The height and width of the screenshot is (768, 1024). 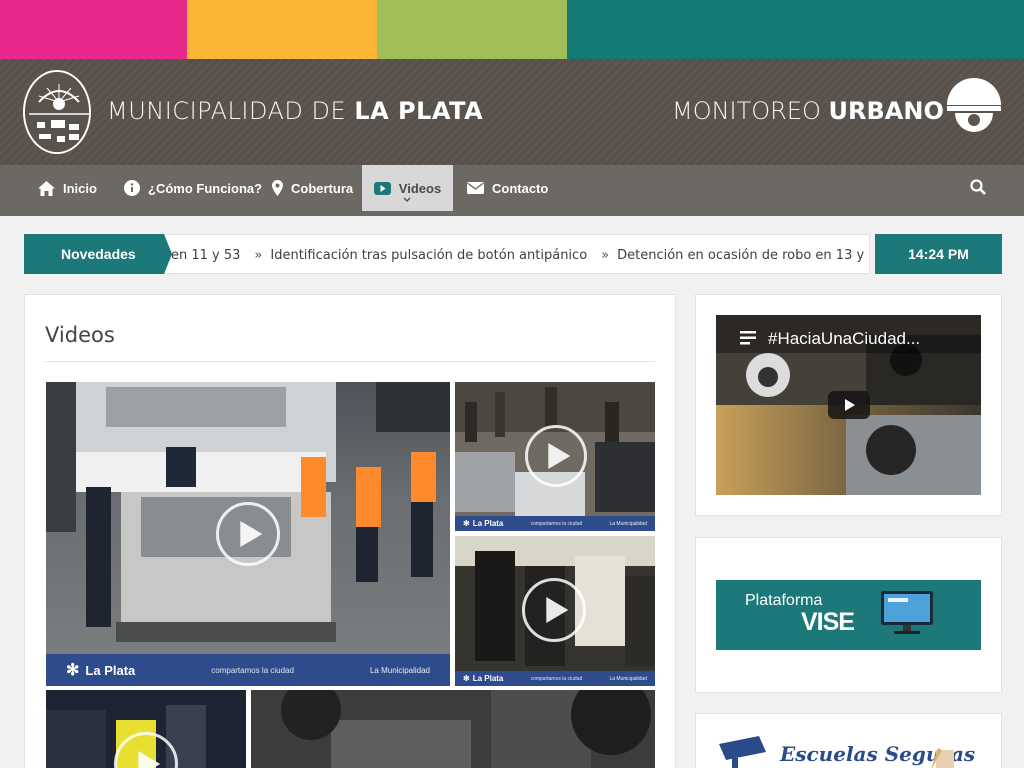 I want to click on playlist-icon, so click(x=748, y=338).